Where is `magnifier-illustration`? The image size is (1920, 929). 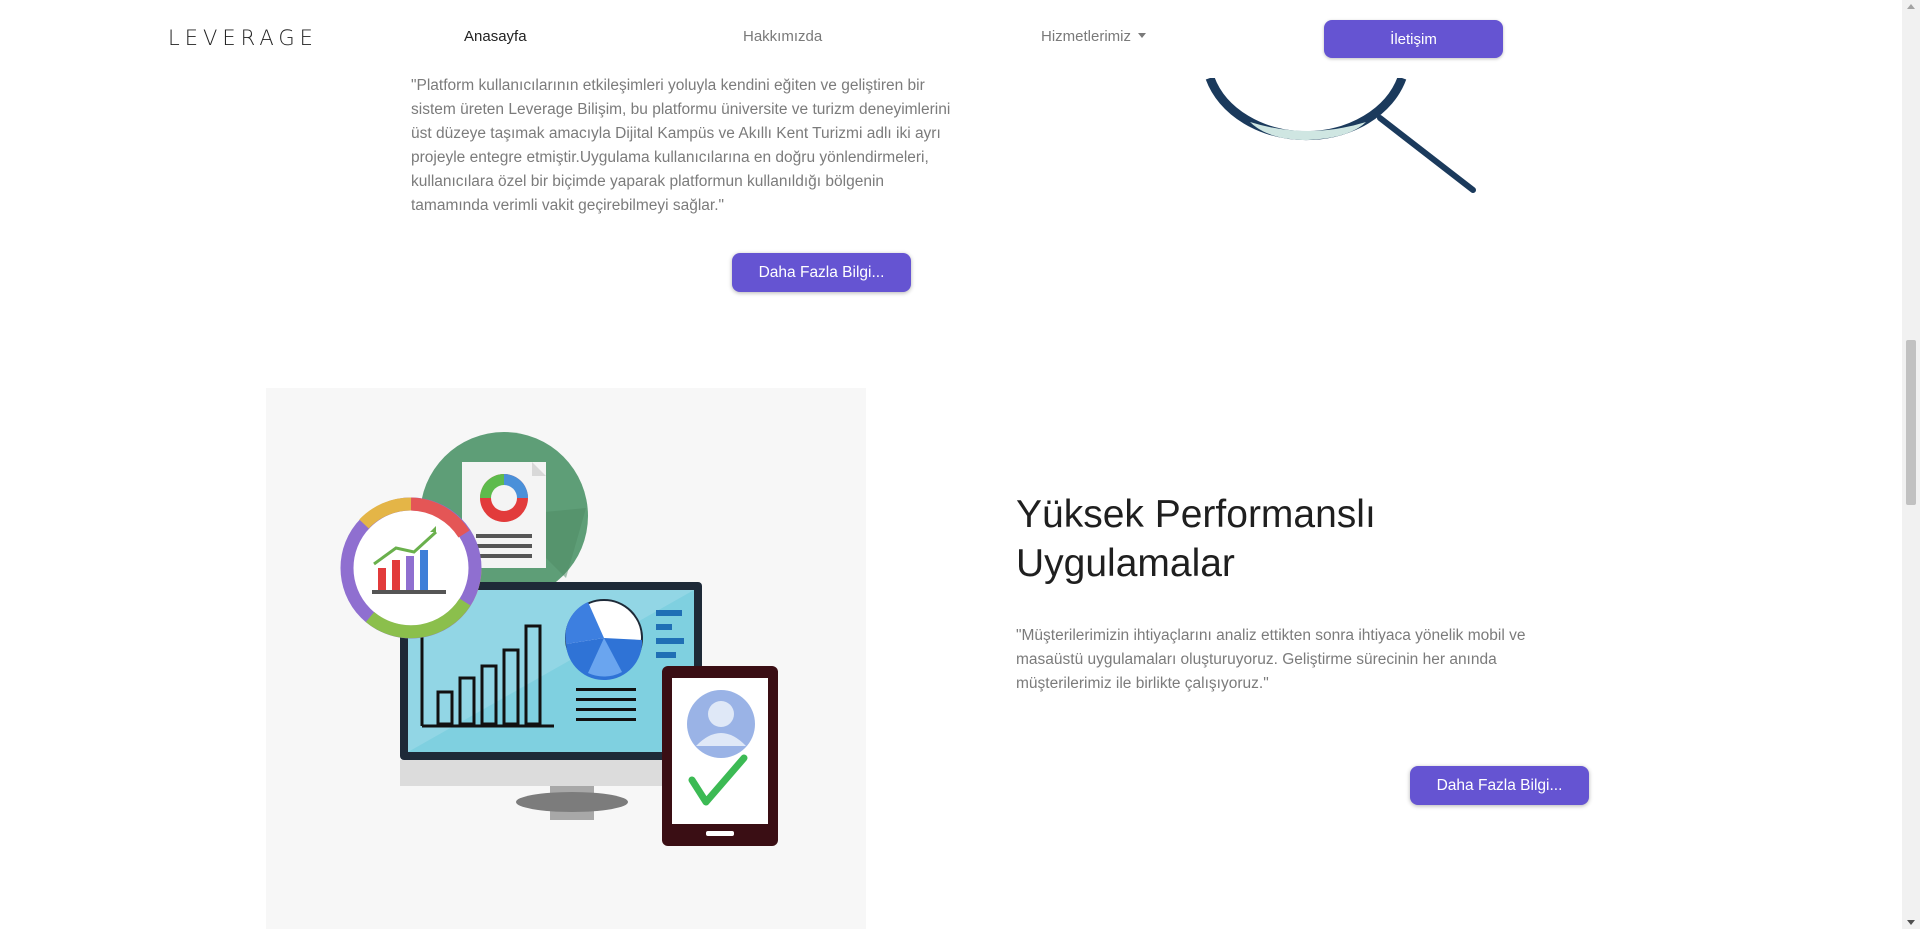
magnifier-illustration is located at coordinates (1340, 134).